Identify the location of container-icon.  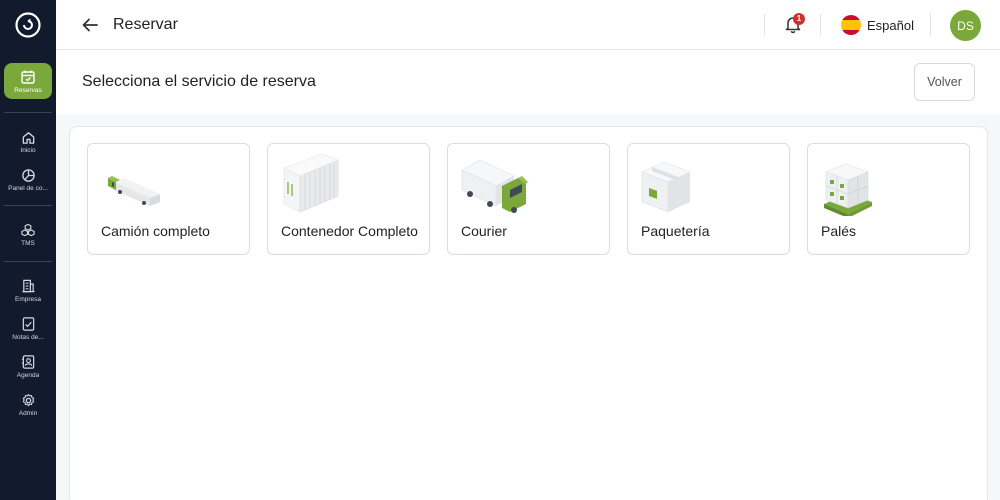
(311, 183).